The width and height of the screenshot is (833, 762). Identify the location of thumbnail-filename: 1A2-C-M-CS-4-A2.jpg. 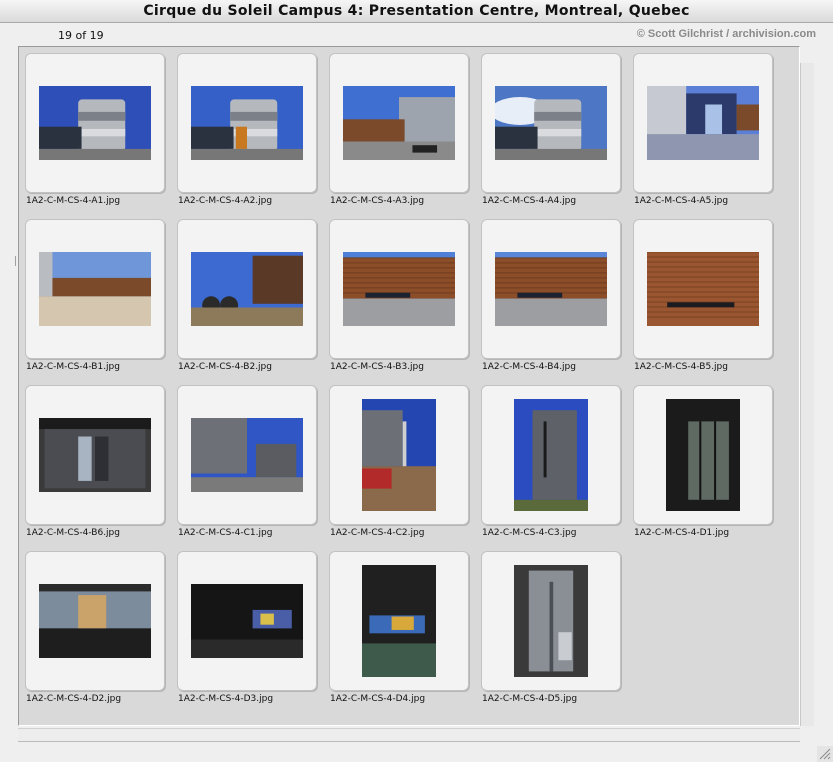
(225, 201).